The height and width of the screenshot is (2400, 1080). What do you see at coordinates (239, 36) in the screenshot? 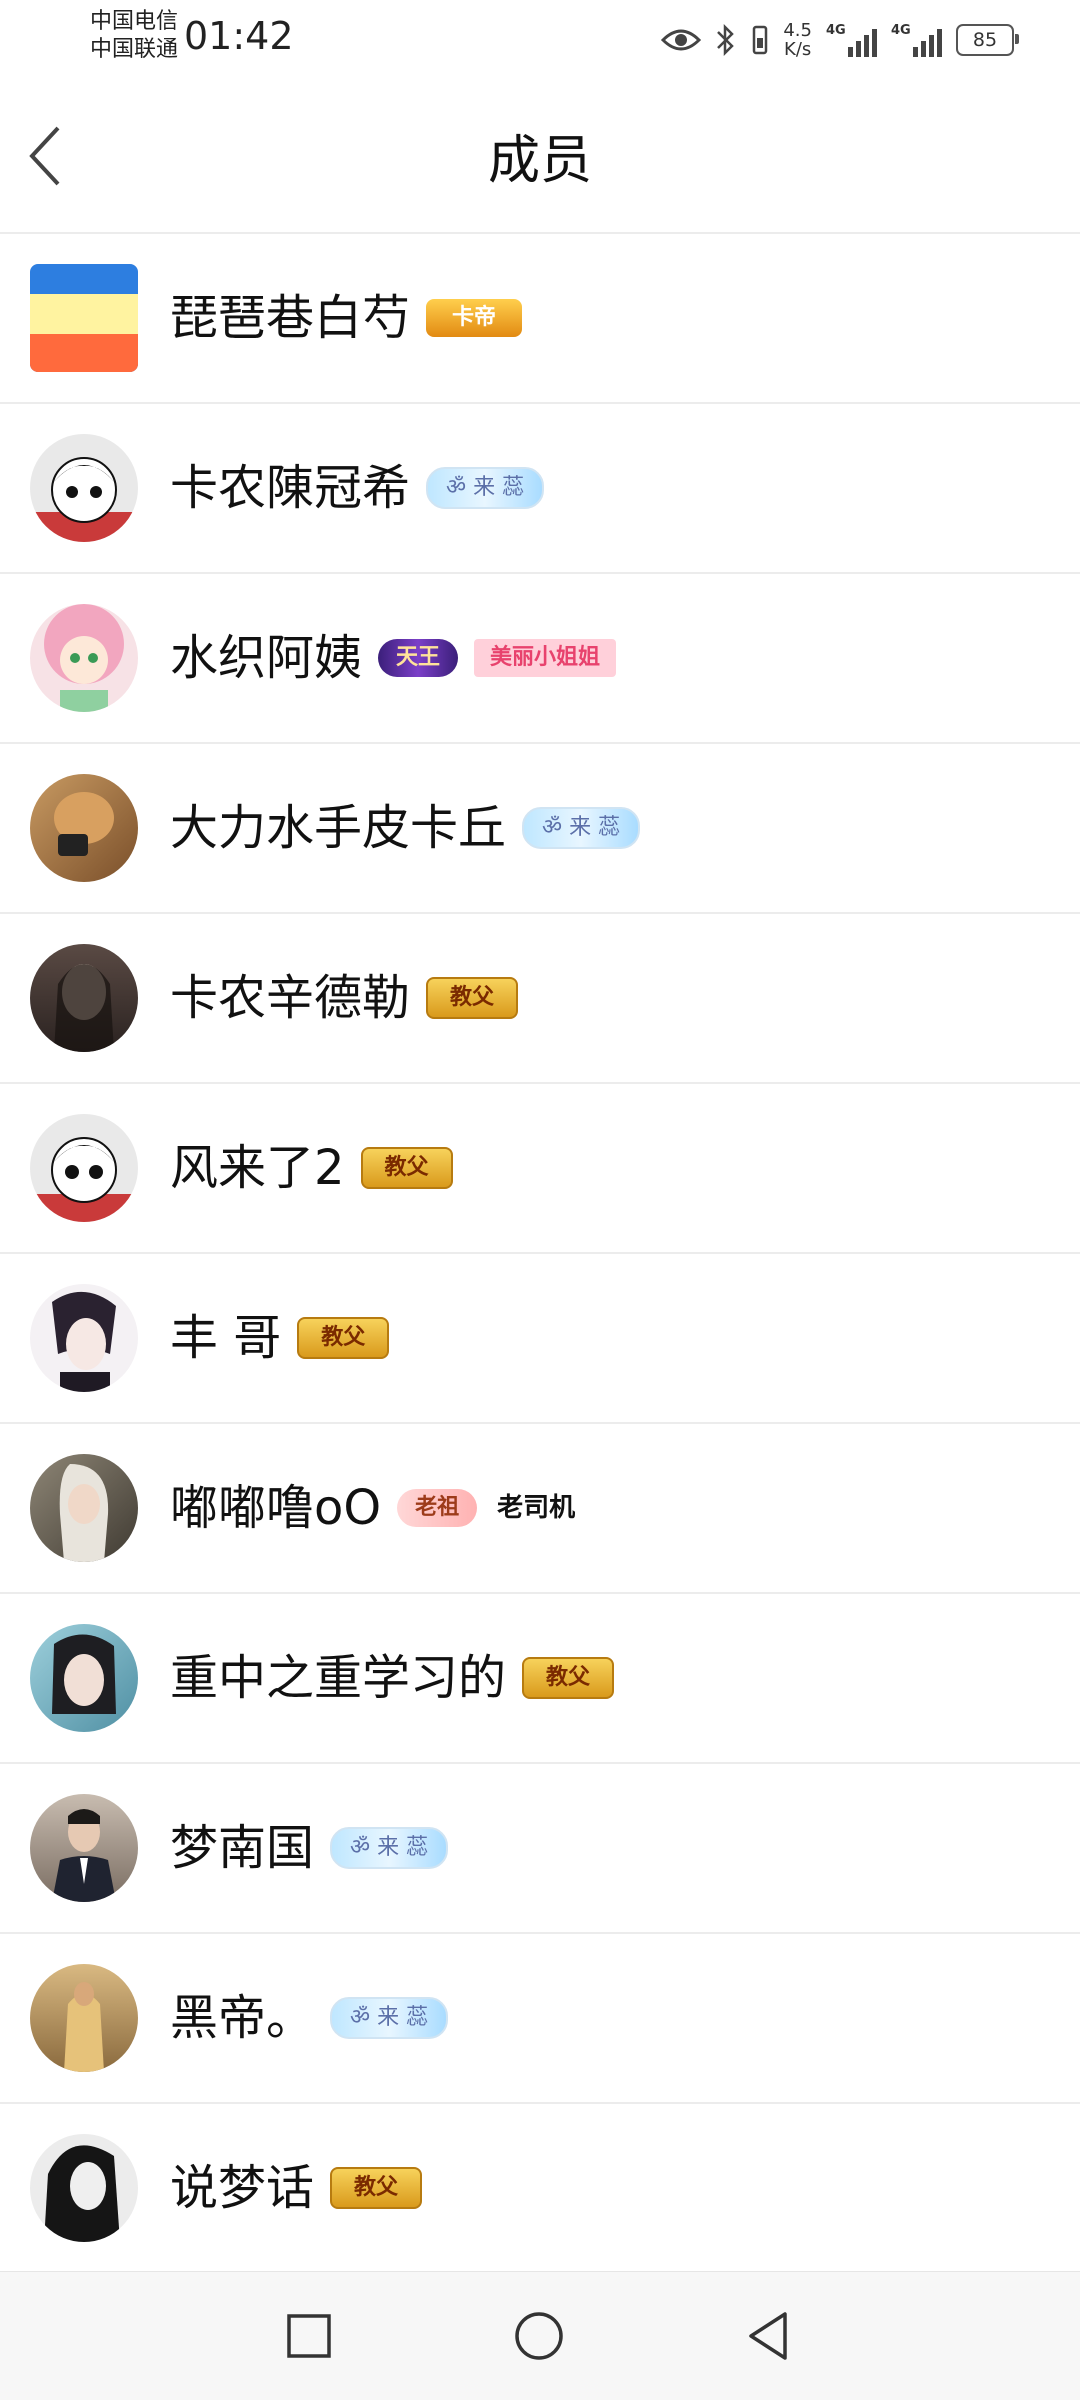
I see `clock: 01:42` at bounding box center [239, 36].